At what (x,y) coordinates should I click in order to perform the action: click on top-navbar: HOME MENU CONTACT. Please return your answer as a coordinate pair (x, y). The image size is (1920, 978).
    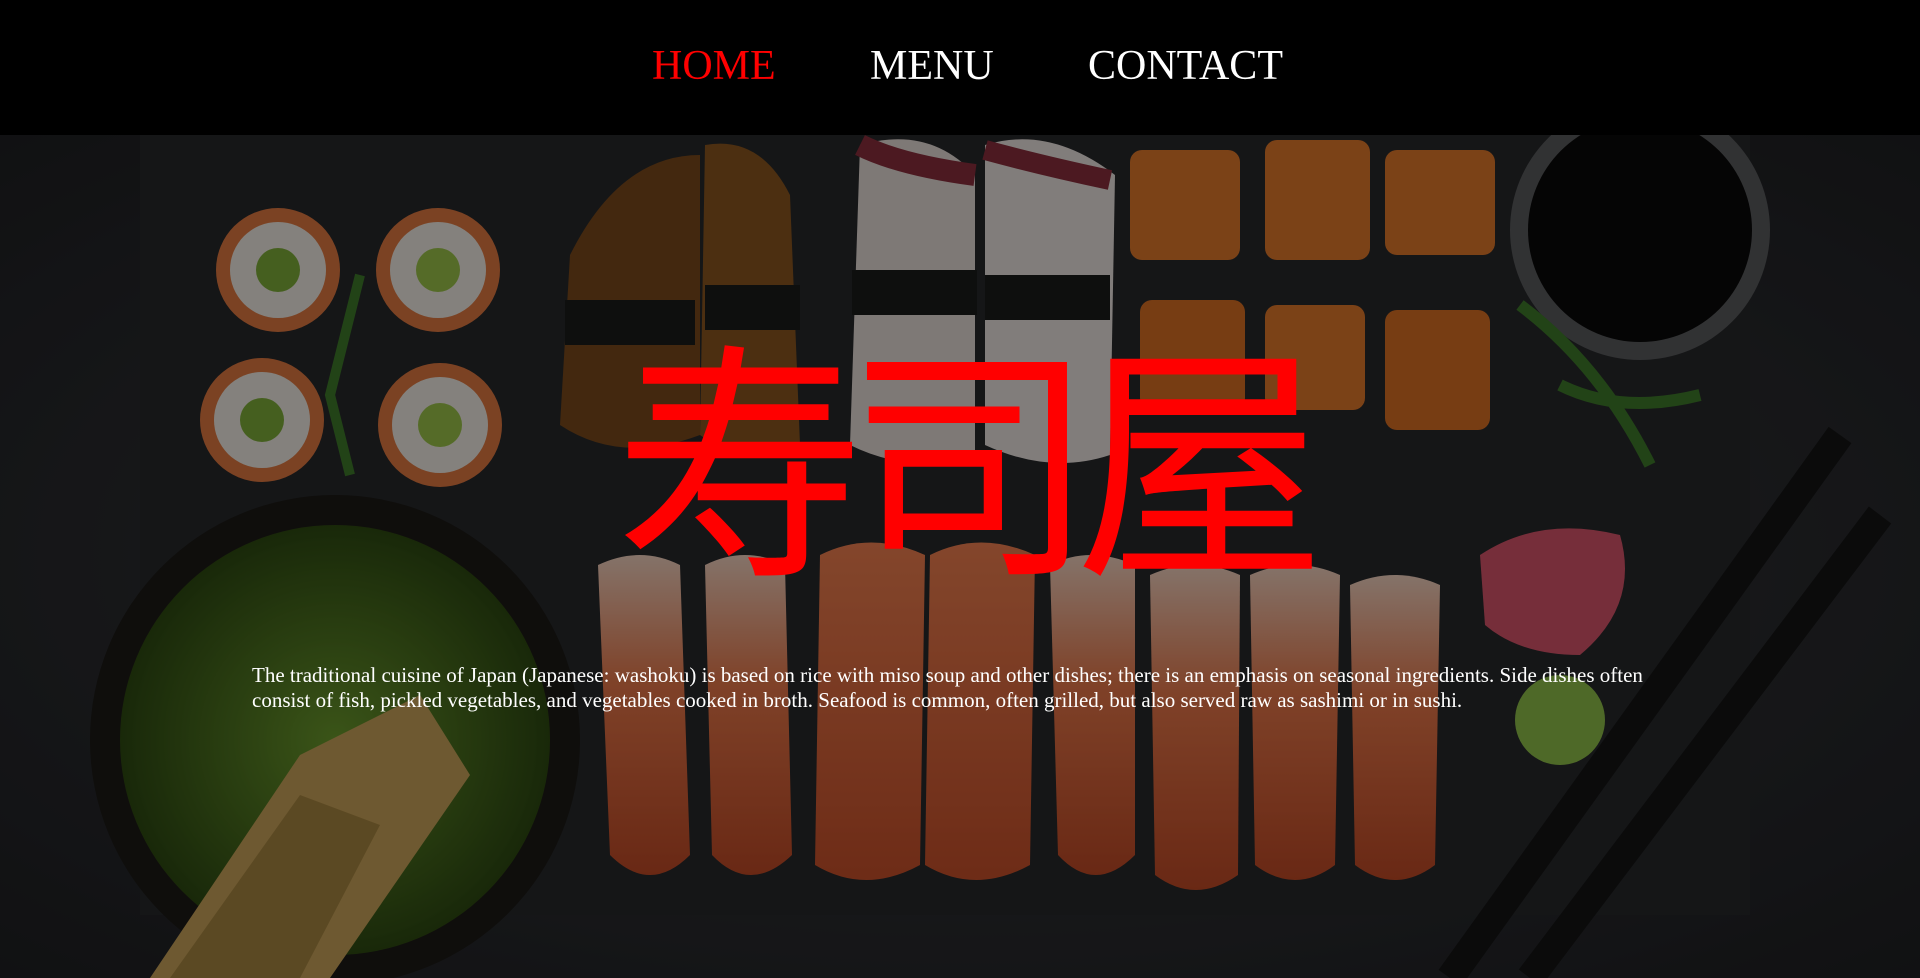
    Looking at the image, I should click on (960, 67).